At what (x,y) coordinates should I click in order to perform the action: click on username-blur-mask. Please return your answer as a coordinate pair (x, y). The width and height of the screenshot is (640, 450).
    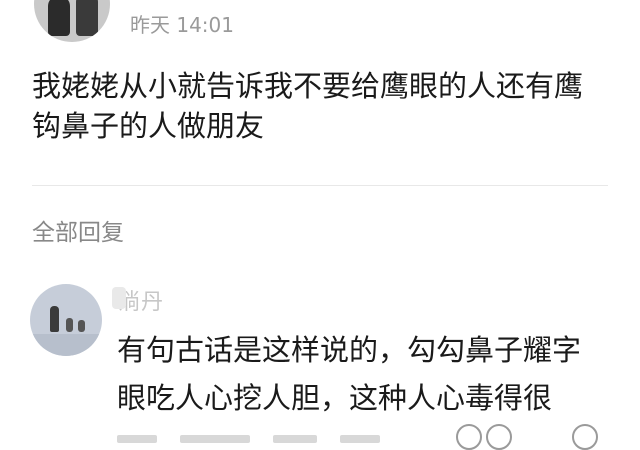
    Looking at the image, I should click on (119, 298).